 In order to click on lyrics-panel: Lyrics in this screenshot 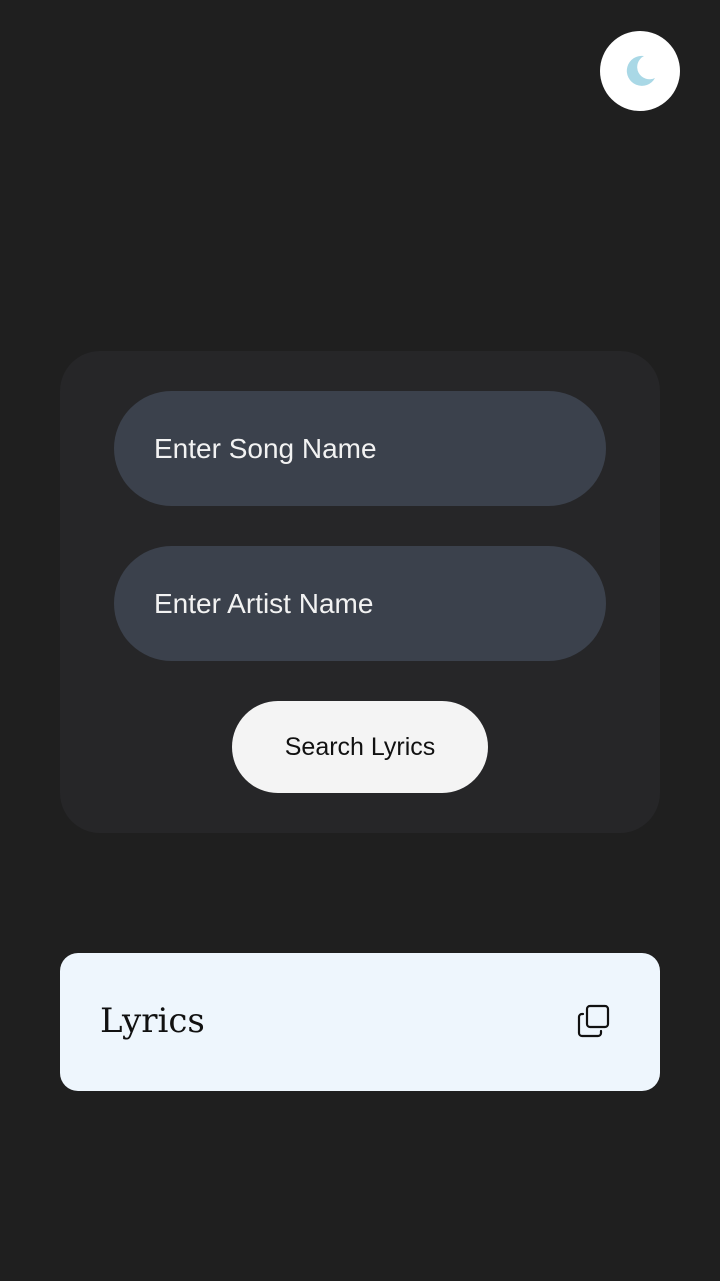, I will do `click(360, 1022)`.